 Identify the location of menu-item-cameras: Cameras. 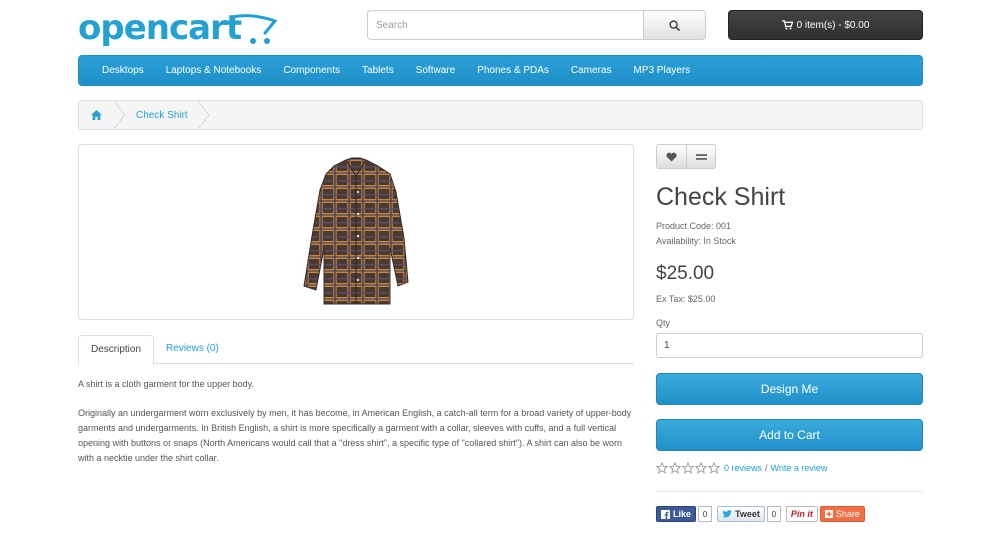
(591, 70).